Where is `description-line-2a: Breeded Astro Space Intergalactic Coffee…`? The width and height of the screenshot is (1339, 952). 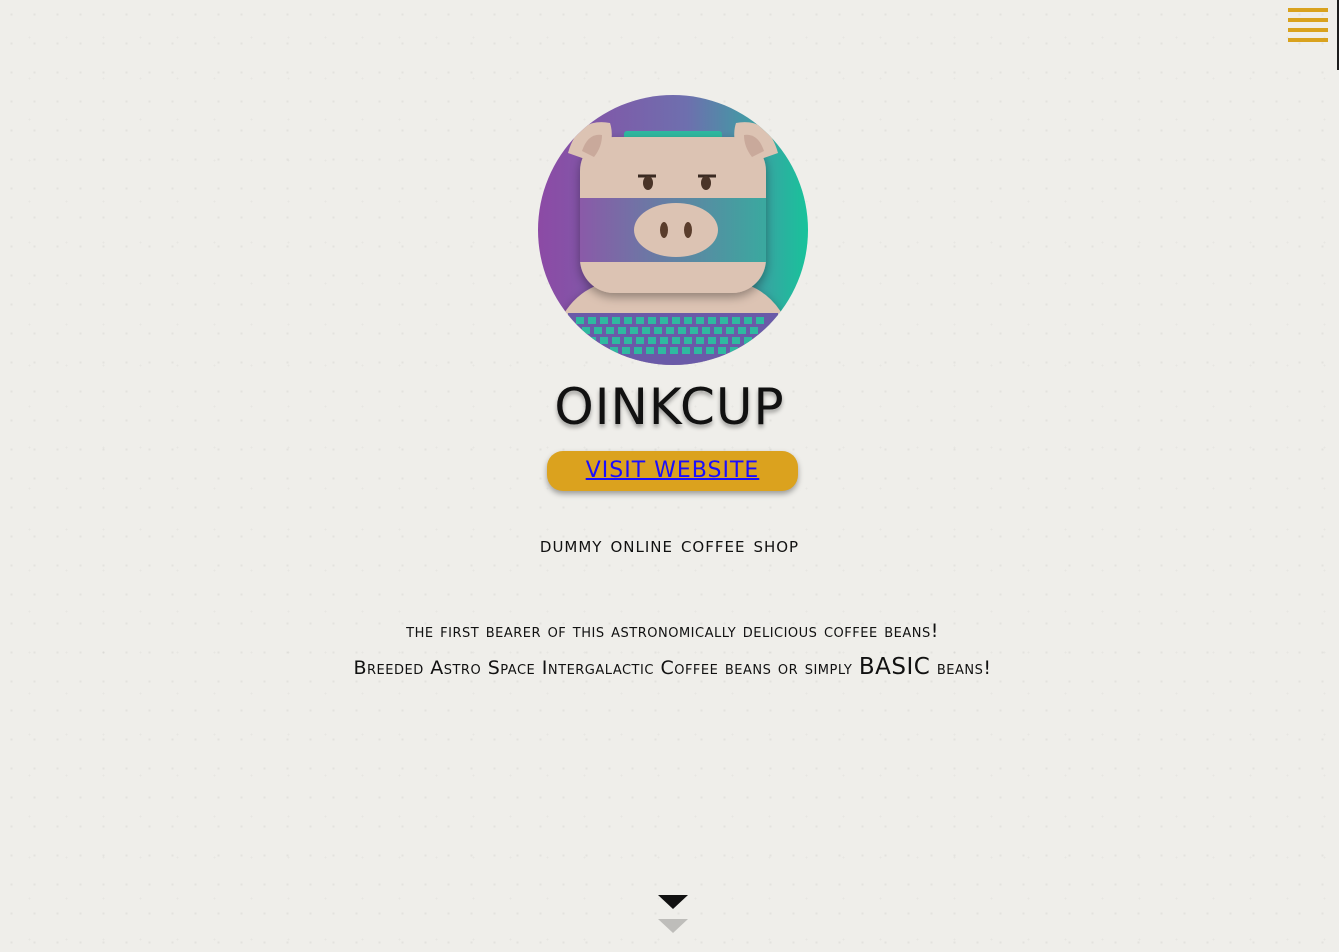 description-line-2a: Breeded Astro Space Intergalactic Coffee… is located at coordinates (603, 668).